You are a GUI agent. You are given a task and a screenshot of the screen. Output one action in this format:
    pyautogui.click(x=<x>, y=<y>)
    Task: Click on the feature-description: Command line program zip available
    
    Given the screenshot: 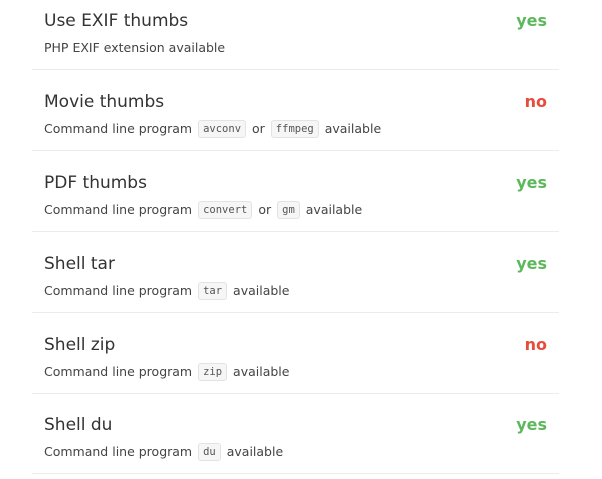 What is the action you would take?
    pyautogui.click(x=166, y=372)
    